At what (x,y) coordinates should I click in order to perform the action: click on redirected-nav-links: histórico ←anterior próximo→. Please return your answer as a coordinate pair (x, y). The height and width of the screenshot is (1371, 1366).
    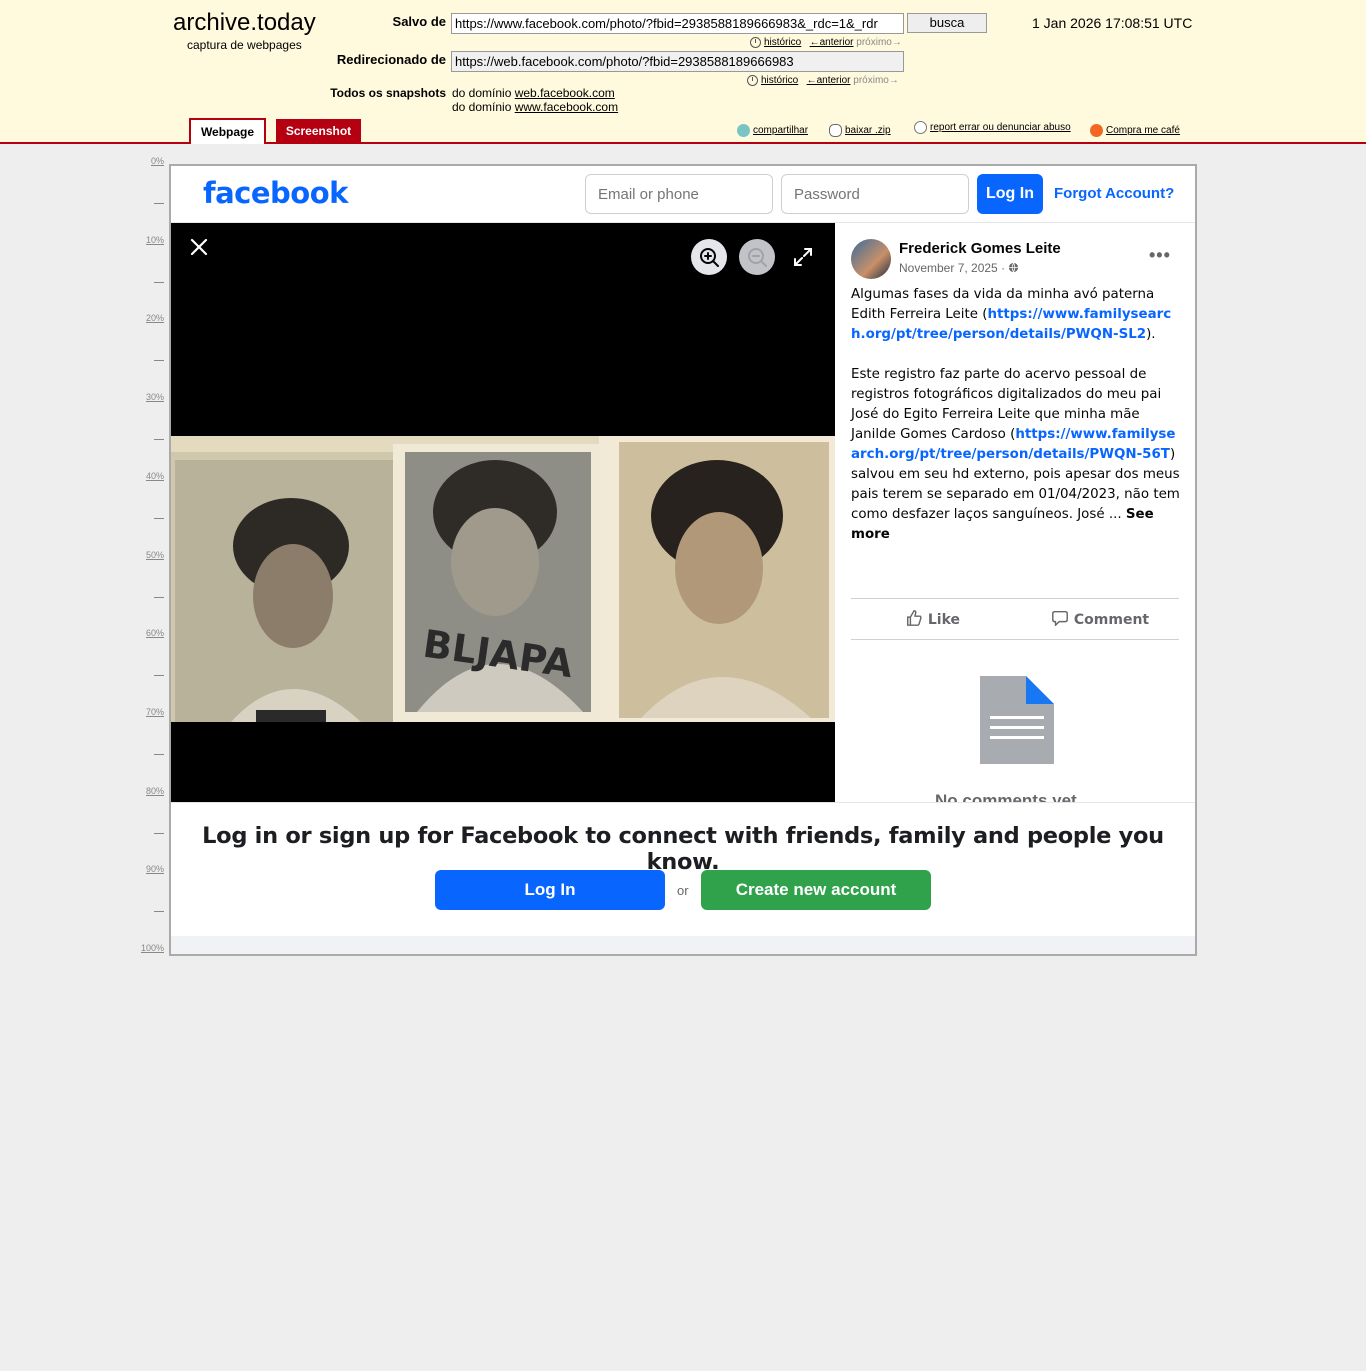
    Looking at the image, I should click on (823, 80).